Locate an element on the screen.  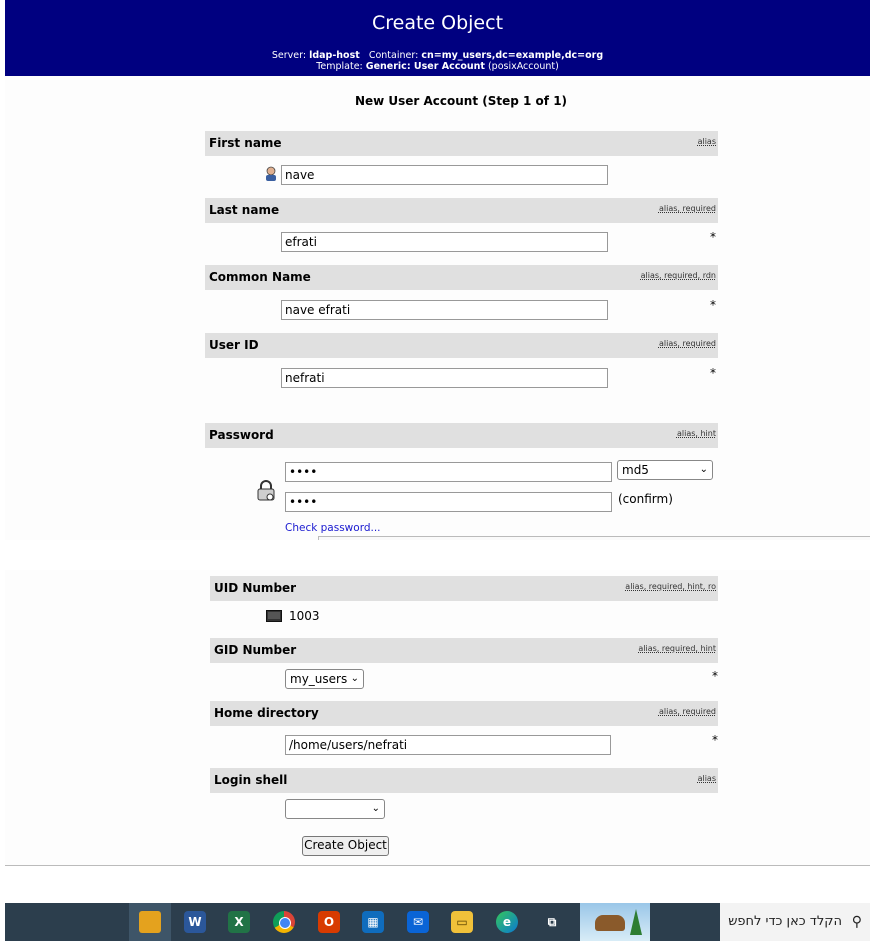
home-directory-header: Home directory alias, required is located at coordinates (464, 713).